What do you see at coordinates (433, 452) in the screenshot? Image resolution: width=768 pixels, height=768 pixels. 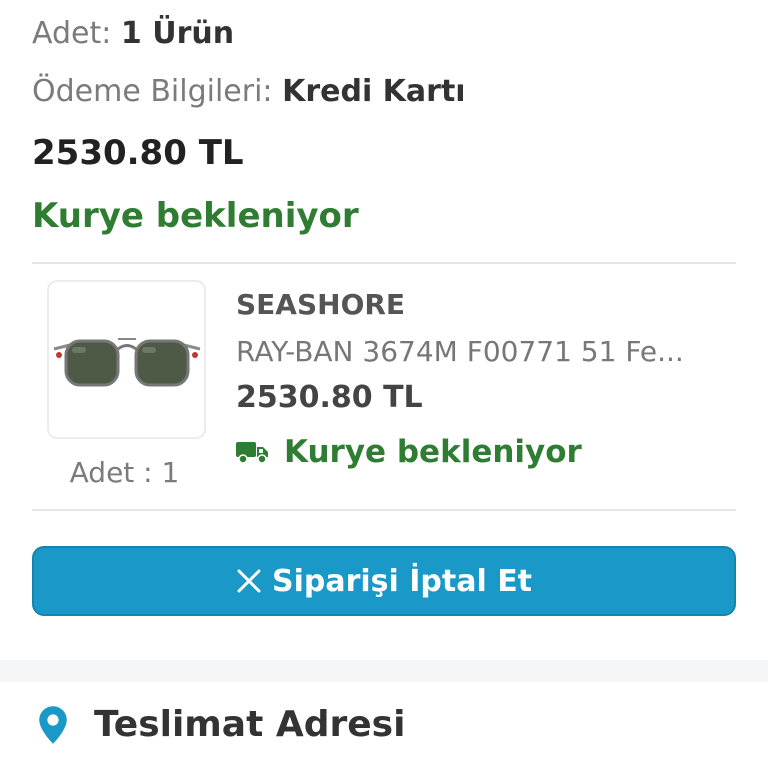 I see `product-status-text: Kurye bekleniyor` at bounding box center [433, 452].